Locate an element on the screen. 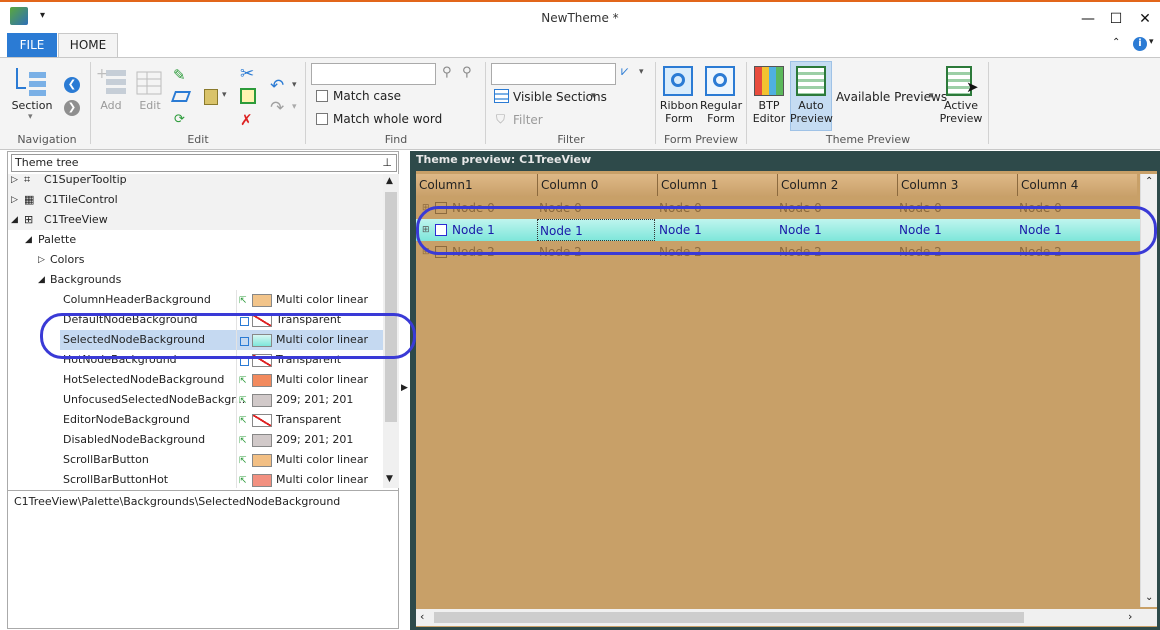 This screenshot has width=1160, height=630. undo-dropdown-icon: ▾ is located at coordinates (294, 85).